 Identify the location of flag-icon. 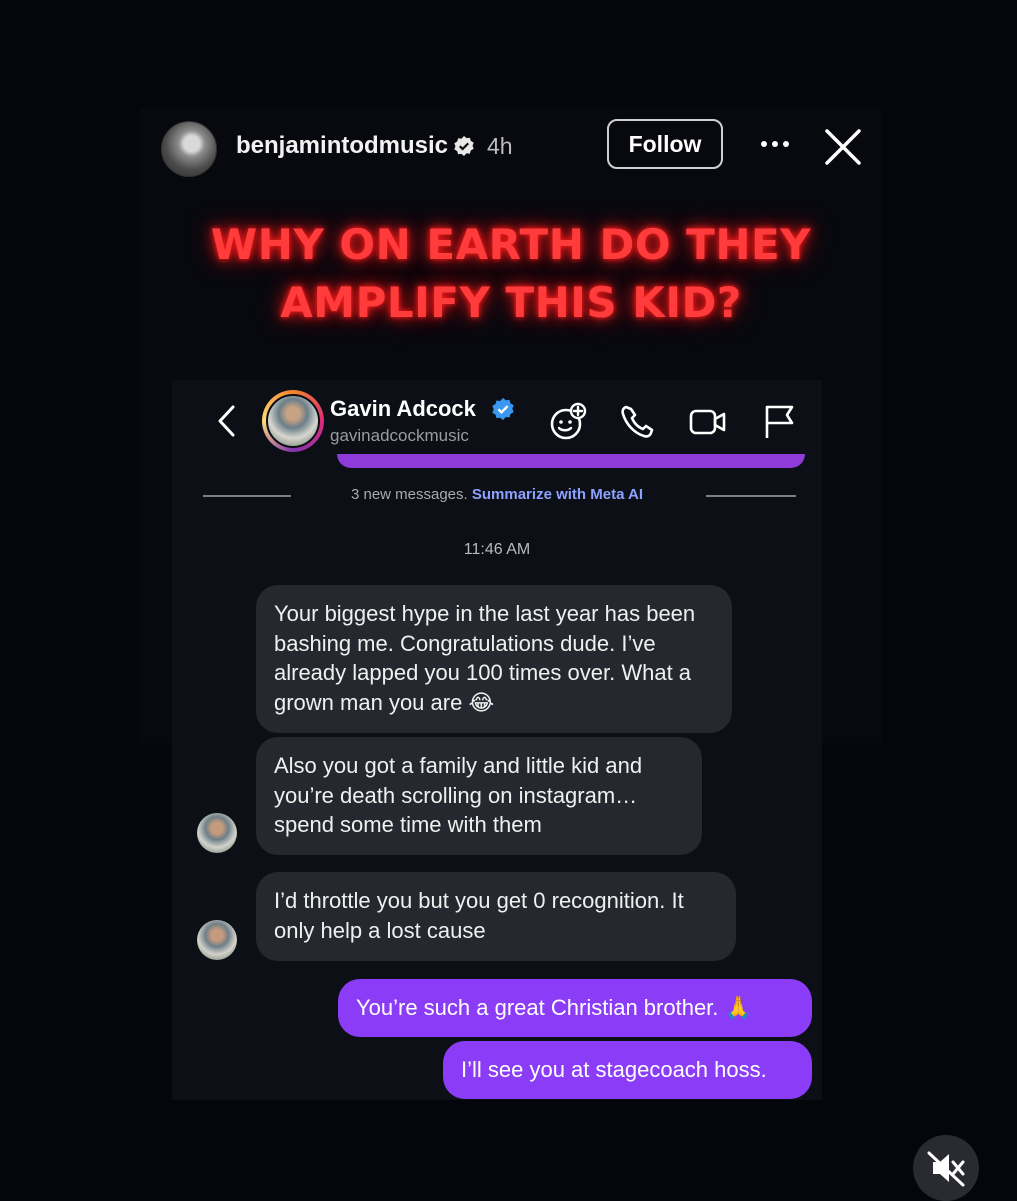
(780, 422).